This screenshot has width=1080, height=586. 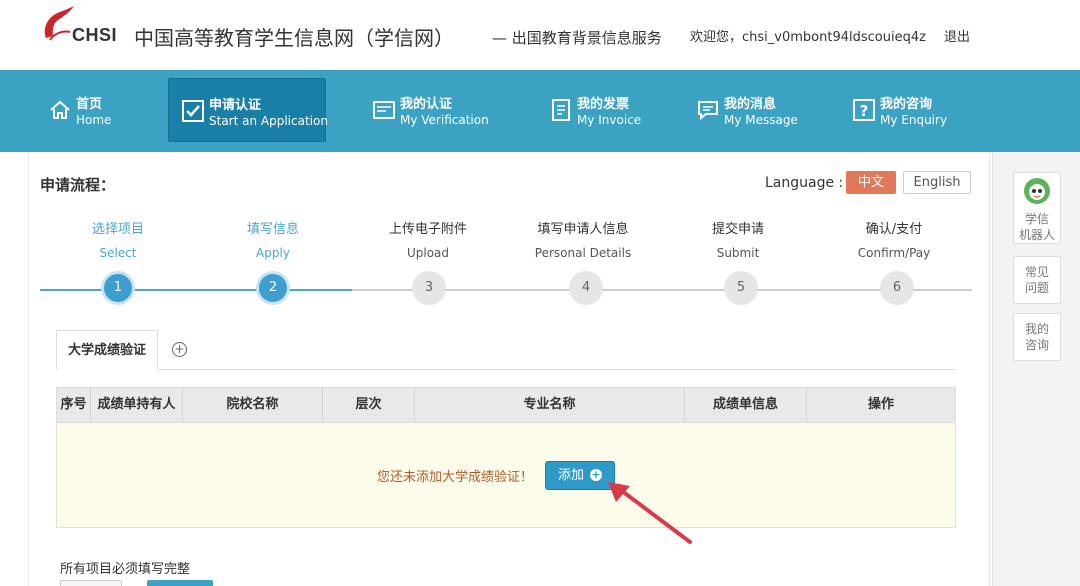 What do you see at coordinates (738, 253) in the screenshot?
I see `step-label-en: Submit` at bounding box center [738, 253].